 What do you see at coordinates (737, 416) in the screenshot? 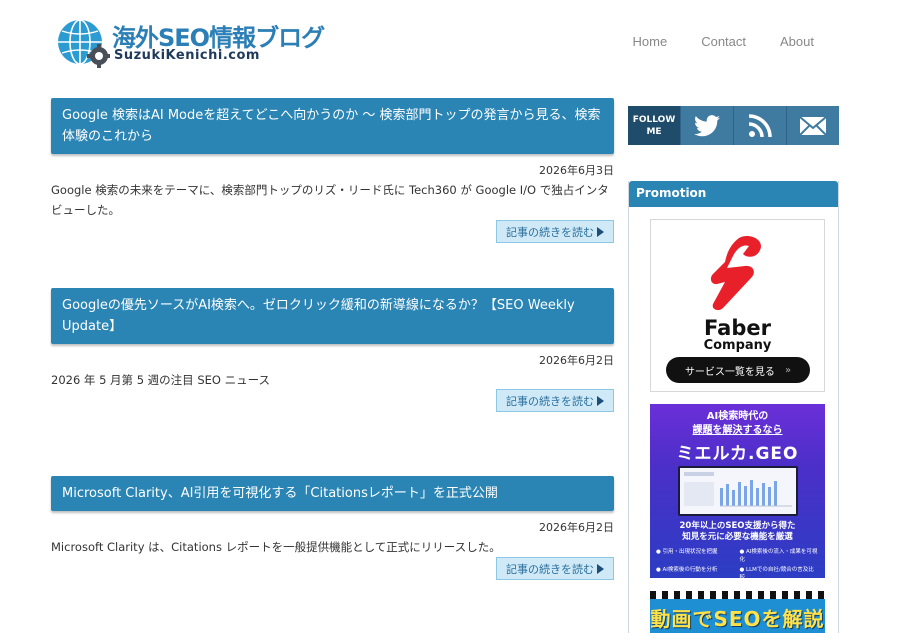
I see `mieruca-tagline-1: AI検索時代の` at bounding box center [737, 416].